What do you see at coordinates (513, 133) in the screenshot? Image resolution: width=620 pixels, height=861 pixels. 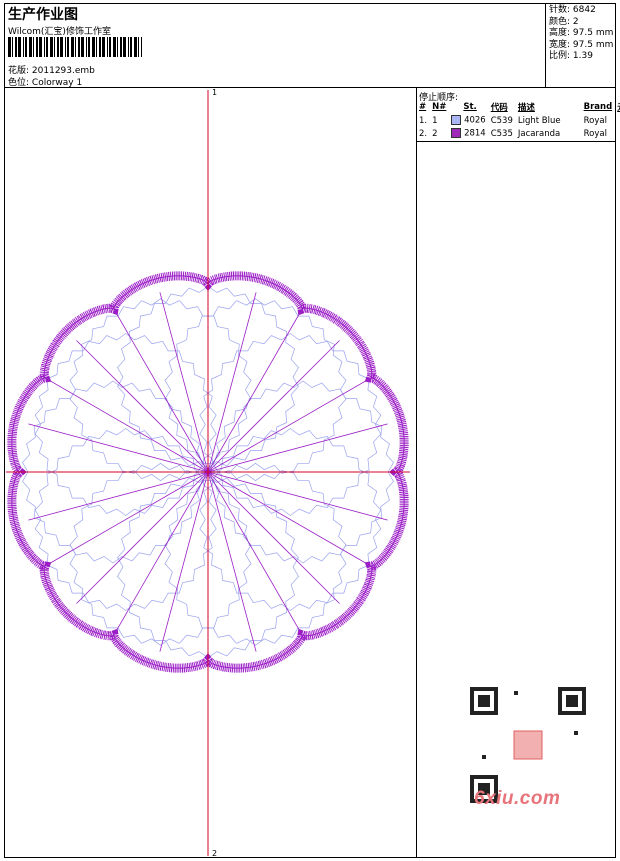 I see `table-row: 2. 2 2814 C535 Jacaranda Royal` at bounding box center [513, 133].